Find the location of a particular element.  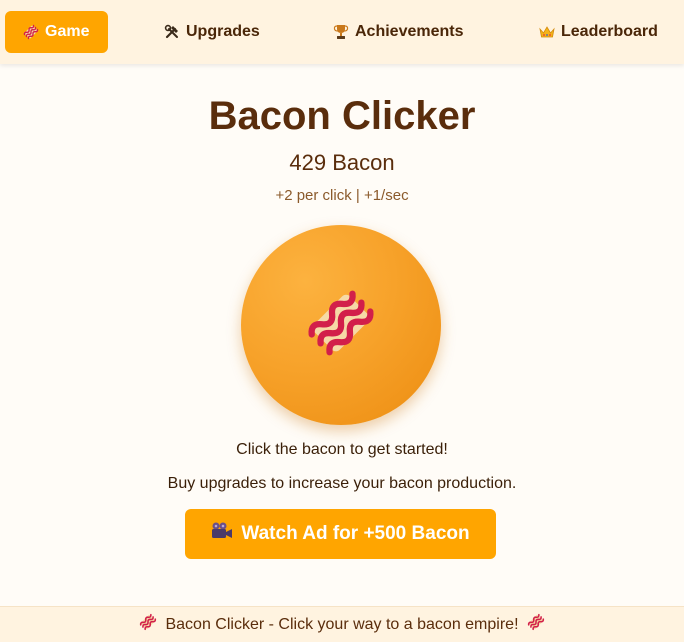

production-rate: +2 per click | +1/sec is located at coordinates (342, 195).